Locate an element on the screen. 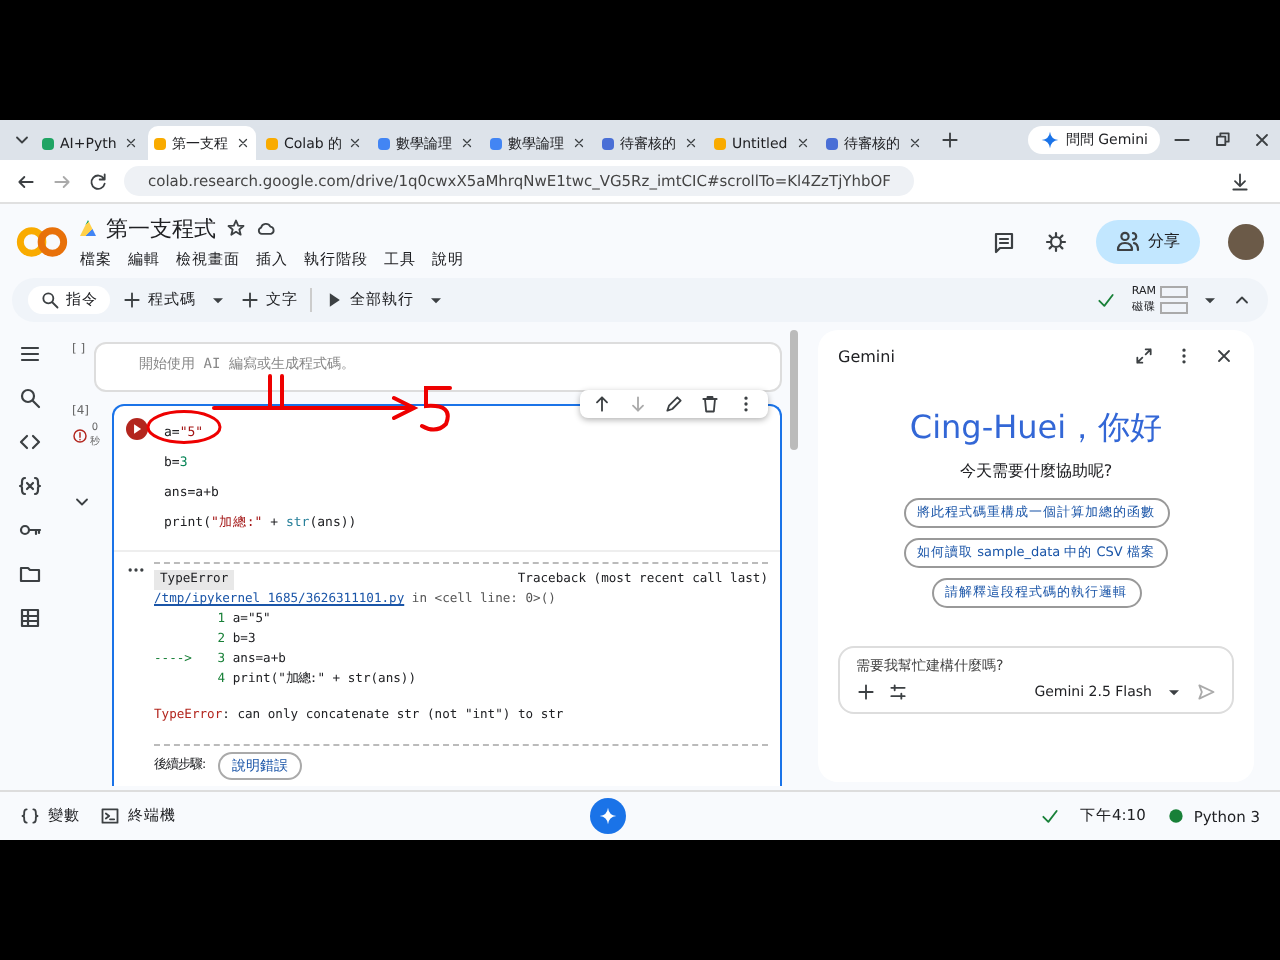 Image resolution: width=1280 pixels, height=960 pixels. panel-title: Gemini is located at coordinates (866, 356).